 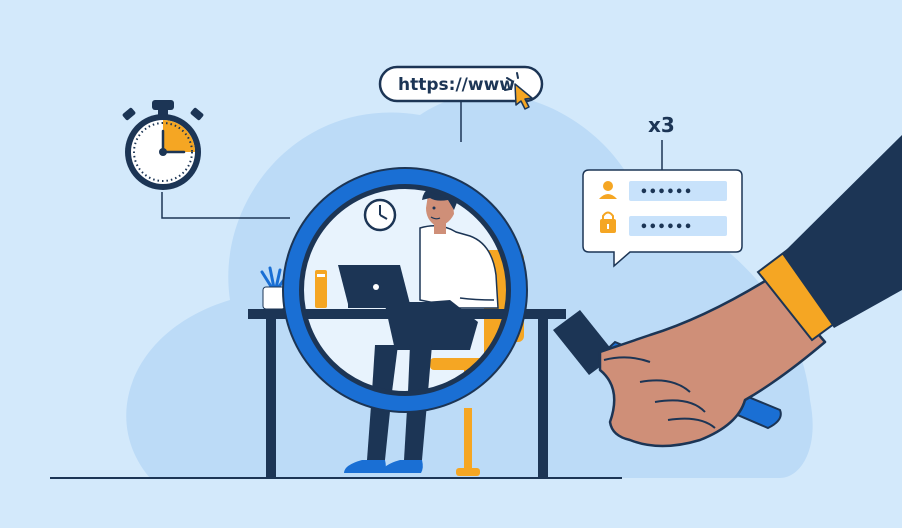 What do you see at coordinates (179, 136) in the screenshot?
I see `stopwatch-elapsed` at bounding box center [179, 136].